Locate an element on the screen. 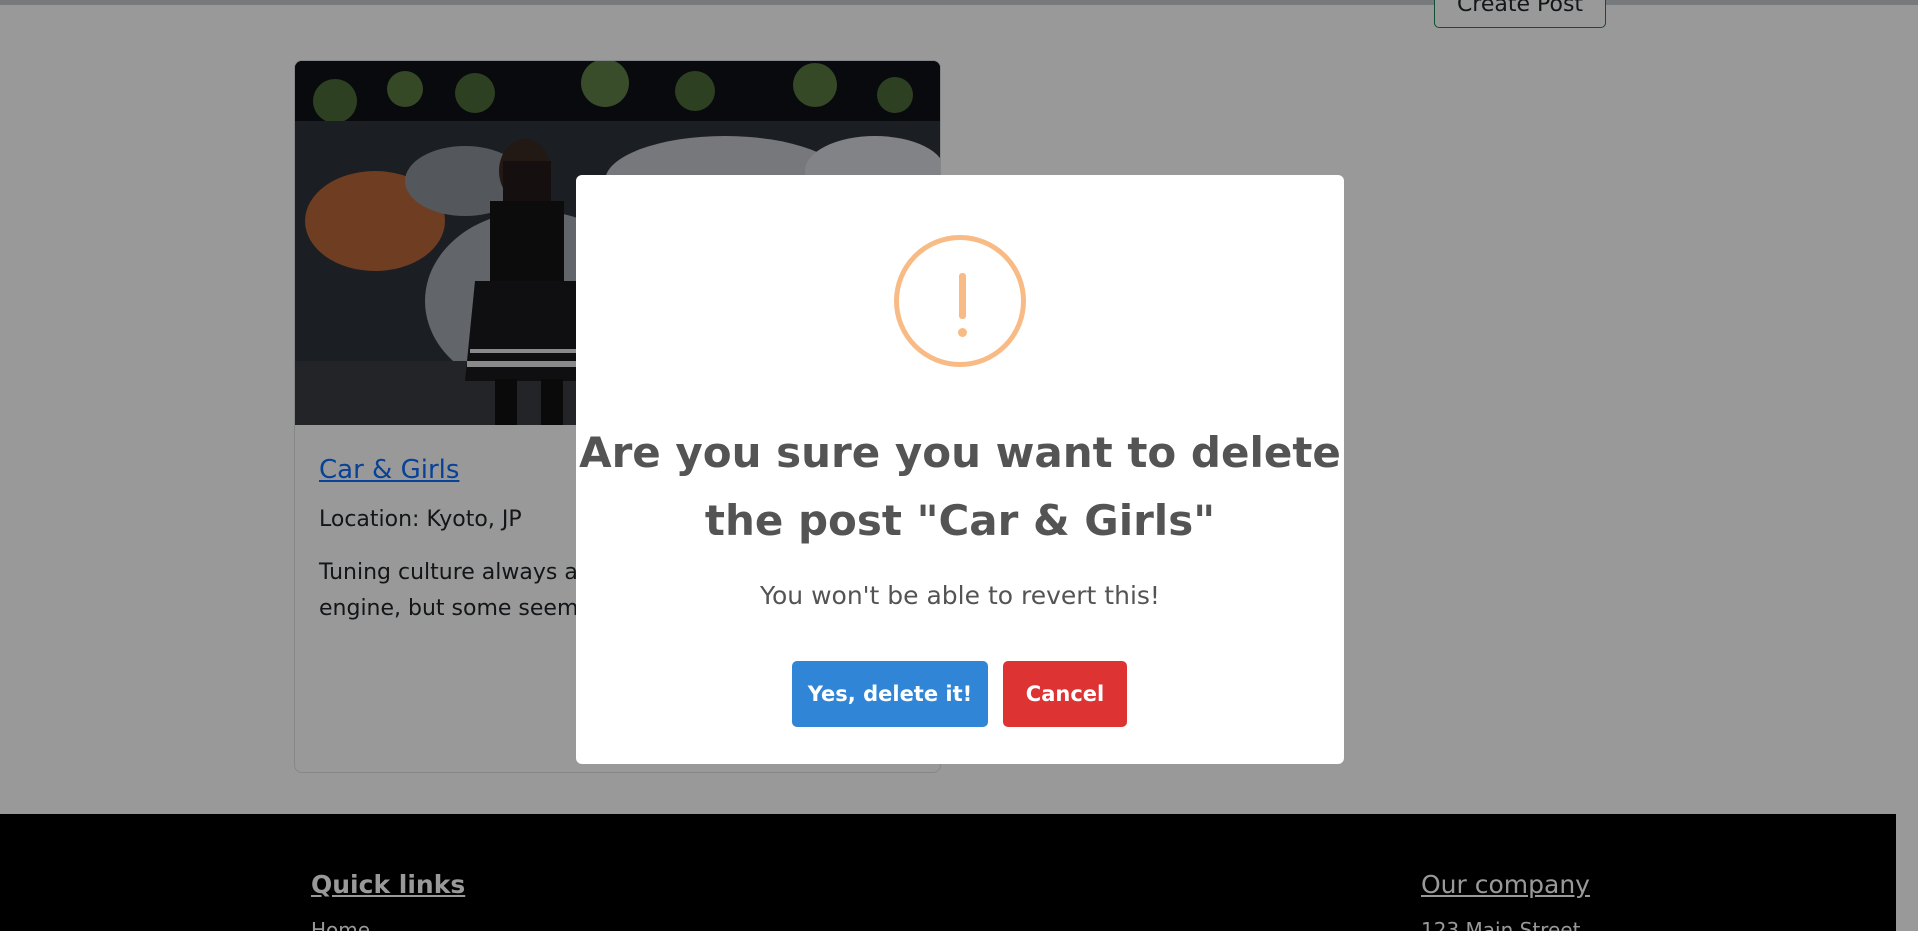  cancel-button: Cancel is located at coordinates (1065, 694).